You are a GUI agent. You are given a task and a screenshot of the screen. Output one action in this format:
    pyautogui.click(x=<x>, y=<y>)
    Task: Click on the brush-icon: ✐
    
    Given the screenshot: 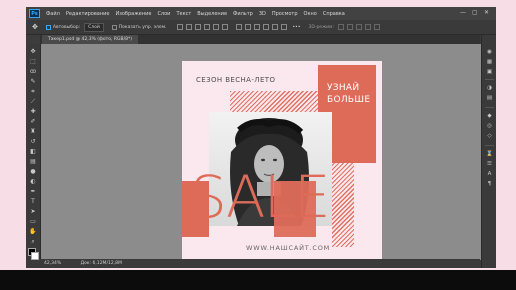 What is the action you would take?
    pyautogui.click(x=33, y=122)
    